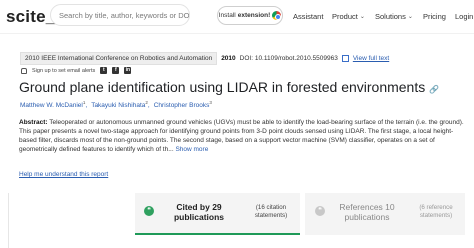  I want to click on show-more-link: Show more, so click(191, 149).